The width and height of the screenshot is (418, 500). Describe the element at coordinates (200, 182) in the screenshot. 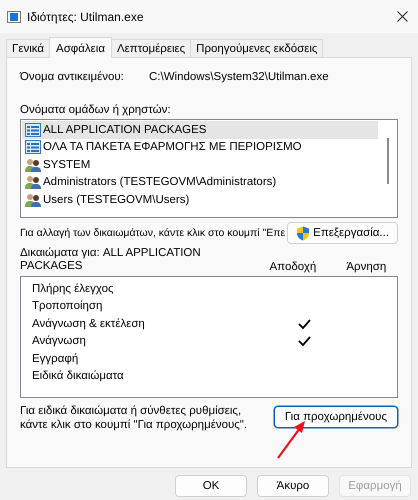

I see `list-item: Administrators (TESTEGOVM\Administrators)` at that location.